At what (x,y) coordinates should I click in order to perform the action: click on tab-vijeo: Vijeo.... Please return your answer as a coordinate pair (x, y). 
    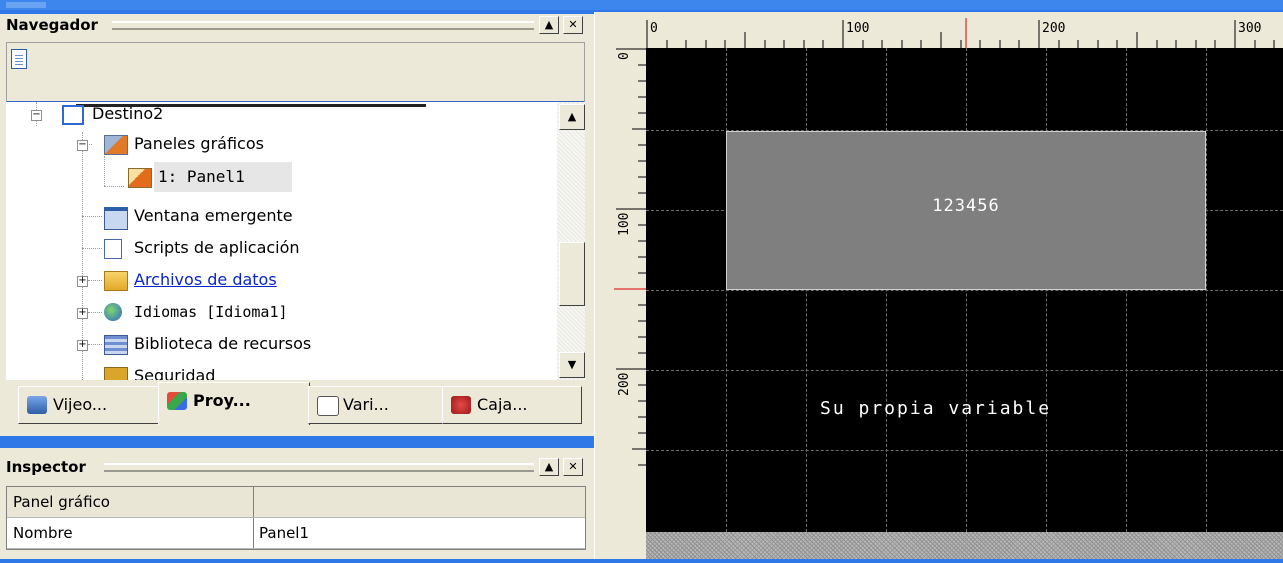
    Looking at the image, I should click on (89, 405).